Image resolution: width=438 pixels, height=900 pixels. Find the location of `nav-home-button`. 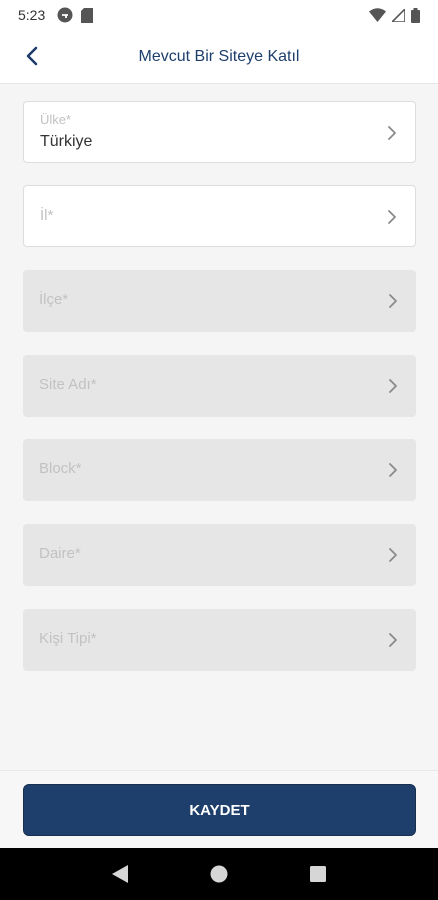

nav-home-button is located at coordinates (219, 874).